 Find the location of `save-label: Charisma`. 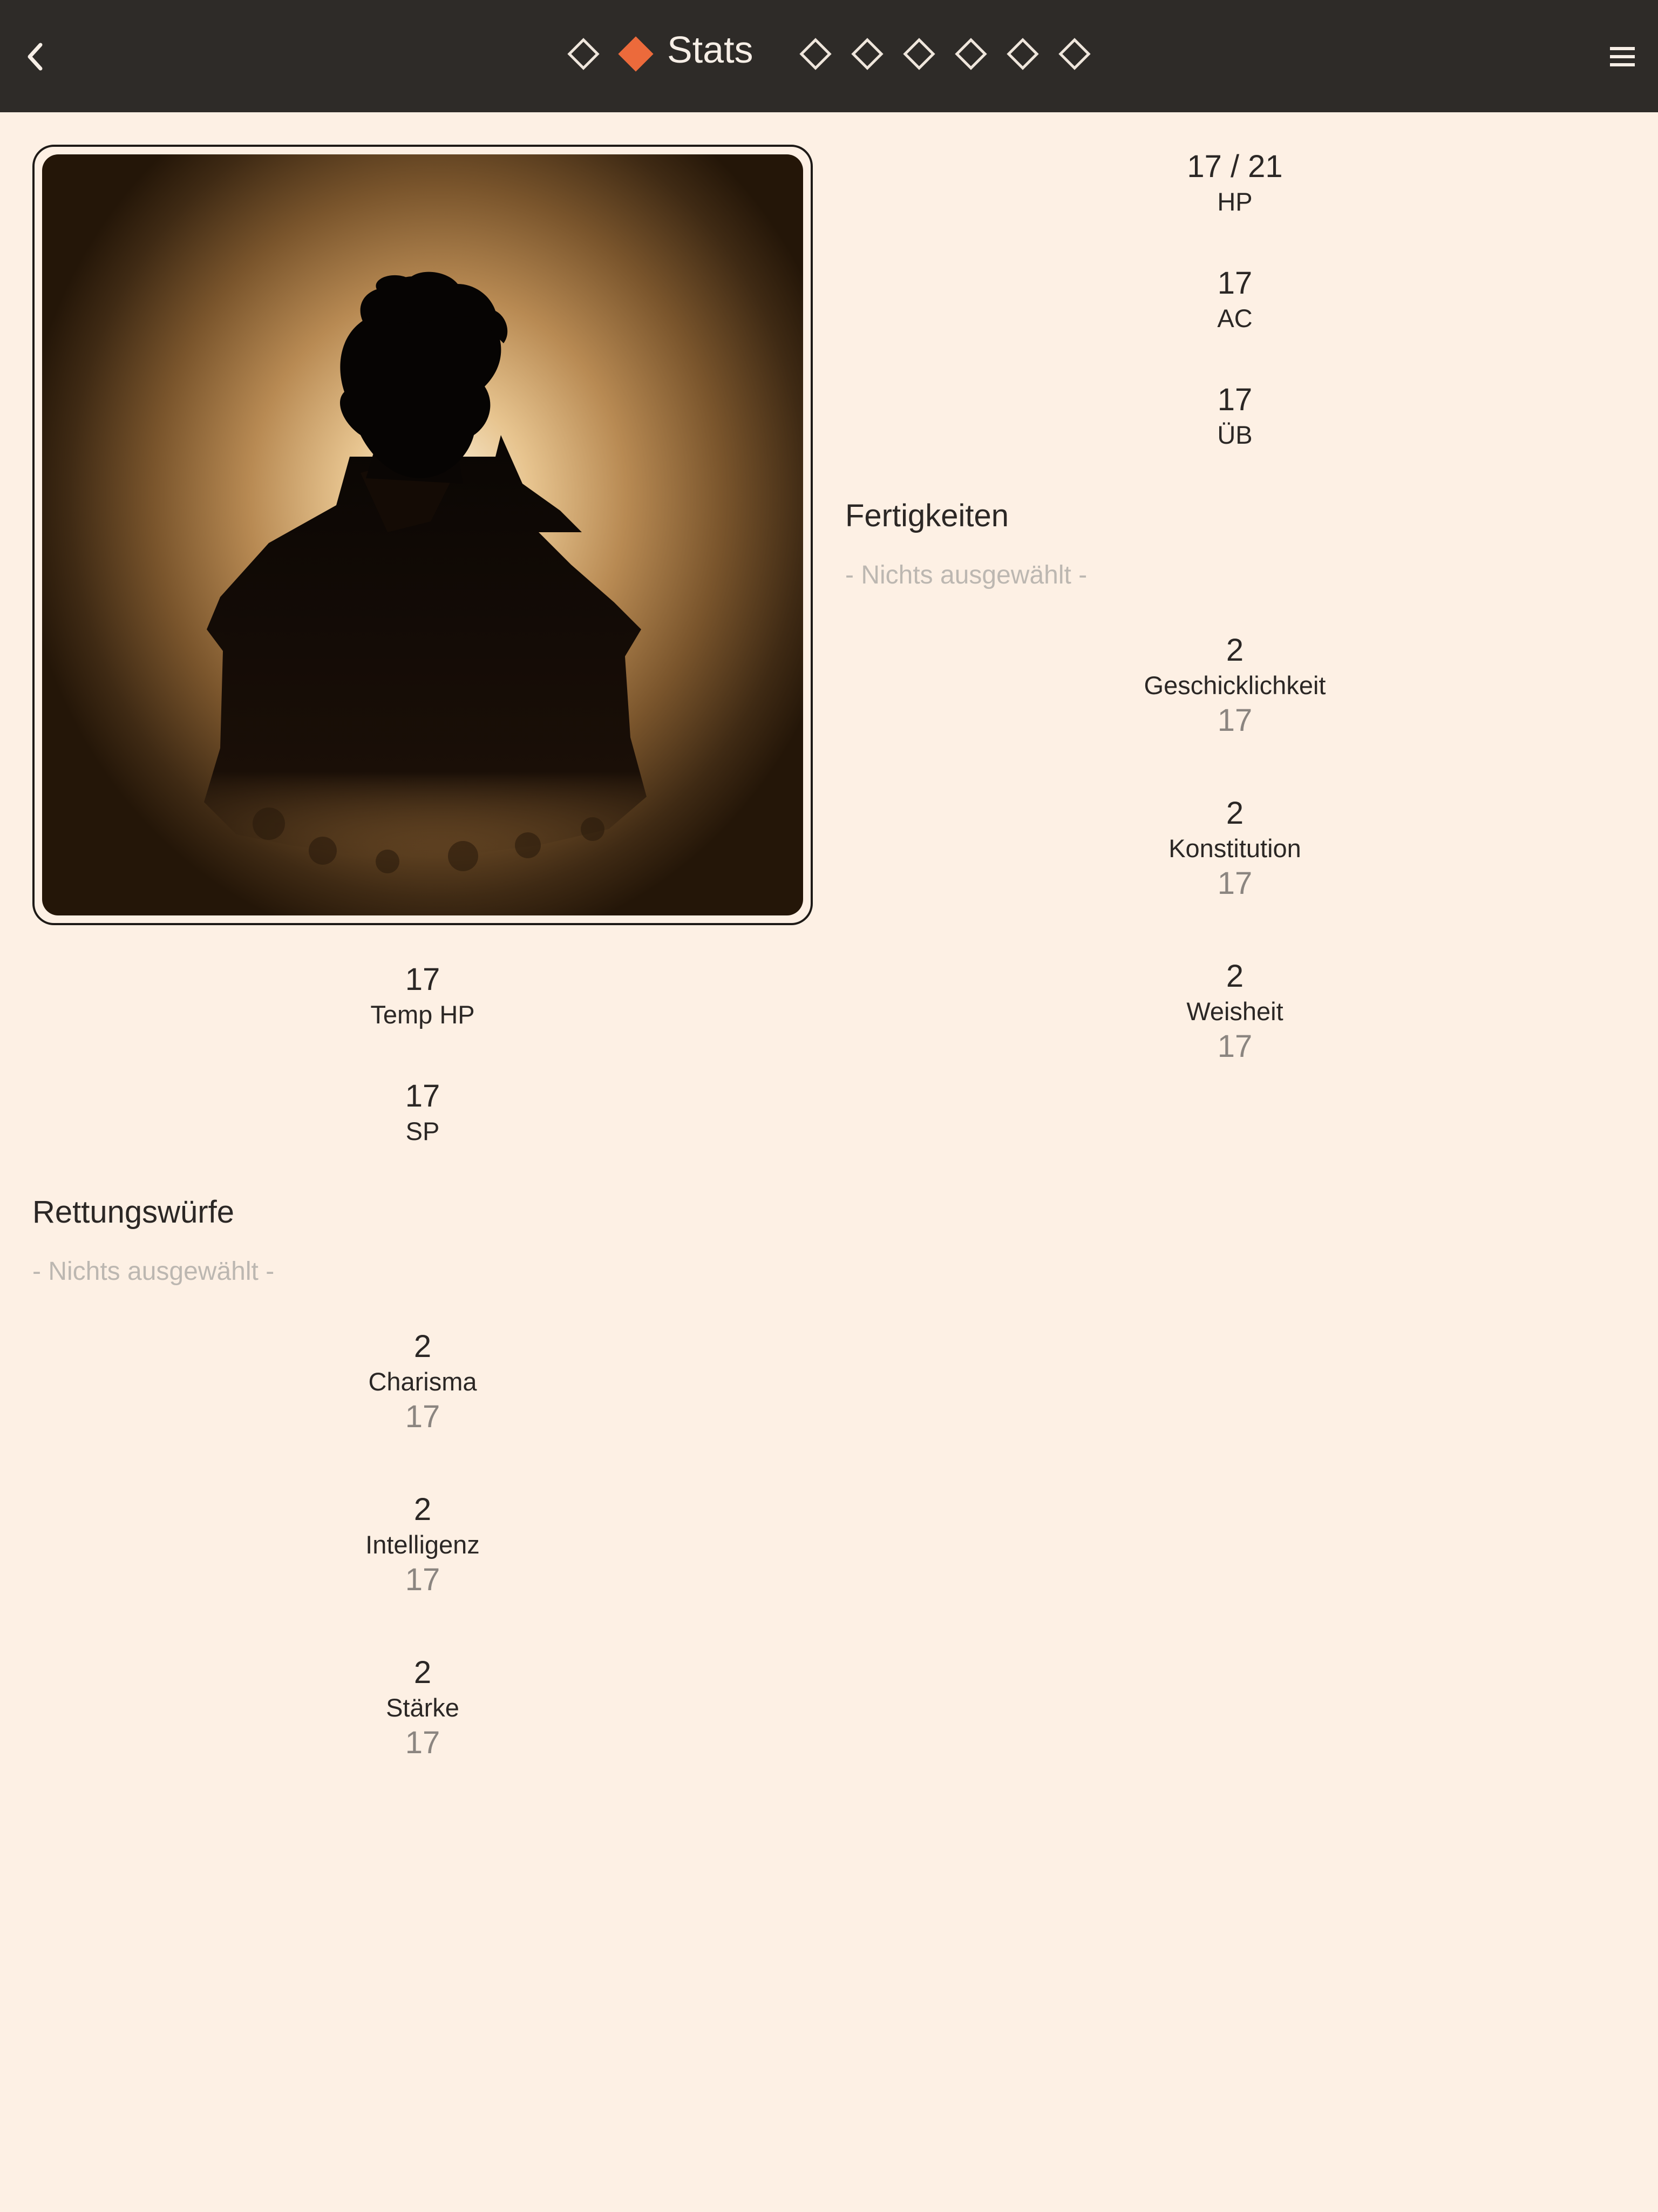

save-label: Charisma is located at coordinates (422, 1381).